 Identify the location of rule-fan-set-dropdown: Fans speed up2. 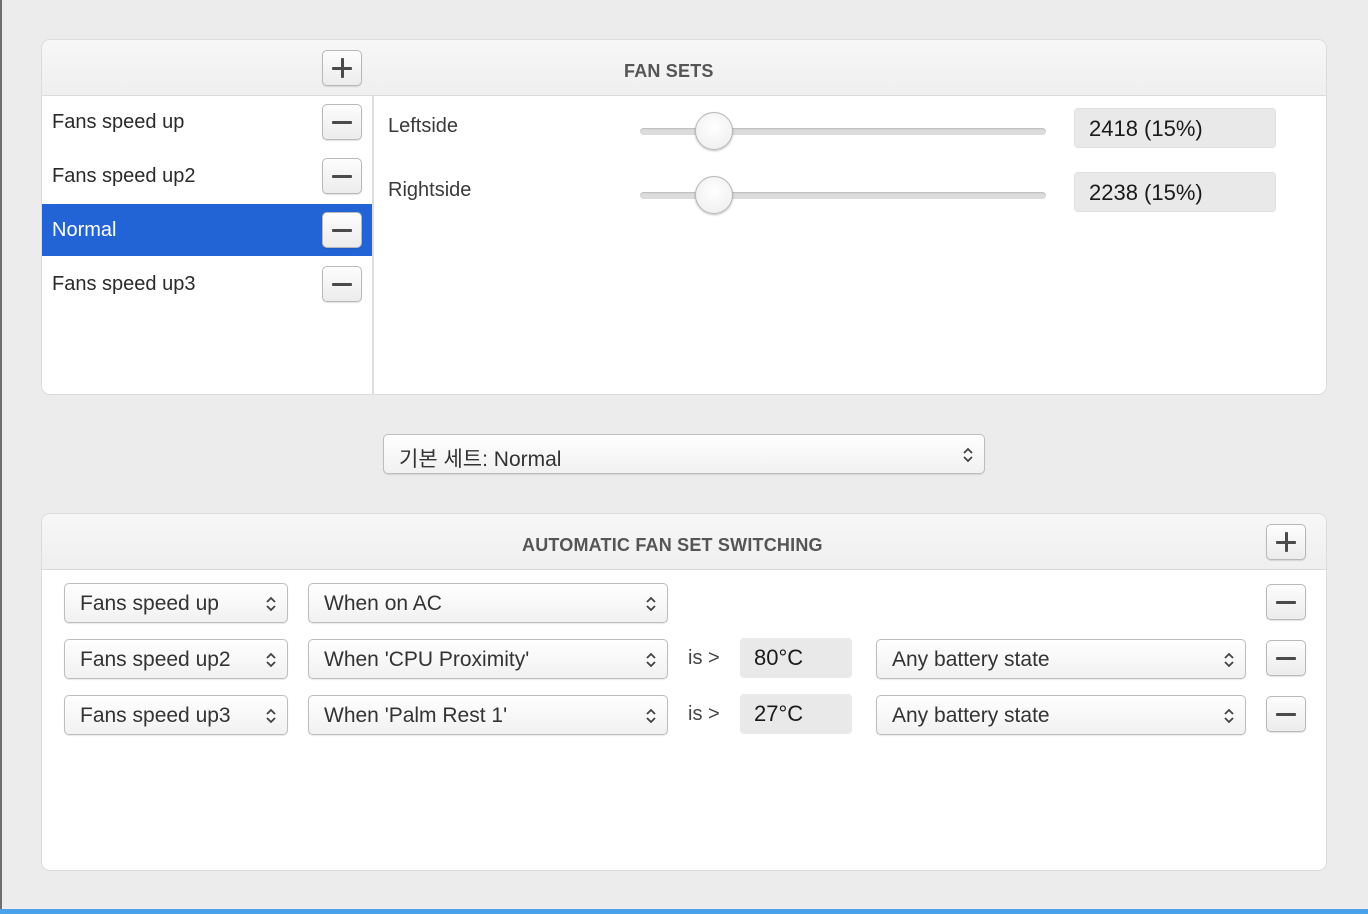
(176, 659).